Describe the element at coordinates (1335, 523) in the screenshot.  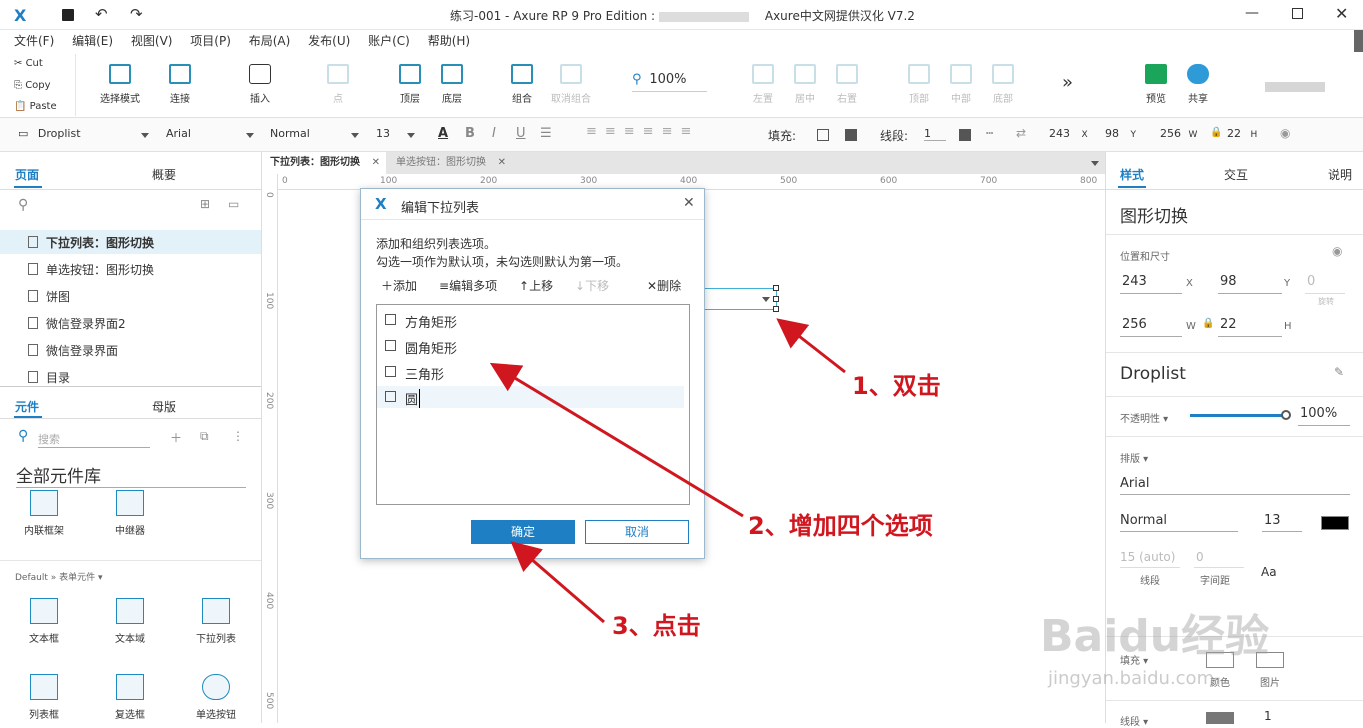
I see `font-color-swatch` at that location.